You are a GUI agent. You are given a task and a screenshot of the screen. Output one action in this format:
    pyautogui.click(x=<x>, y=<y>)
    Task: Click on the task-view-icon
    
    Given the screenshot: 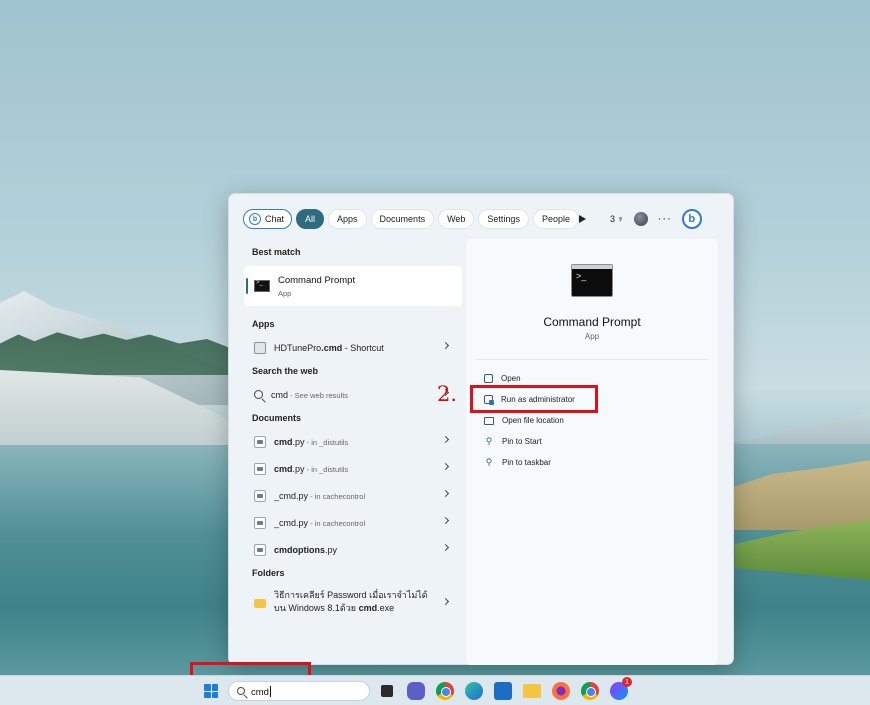 What is the action you would take?
    pyautogui.click(x=387, y=691)
    